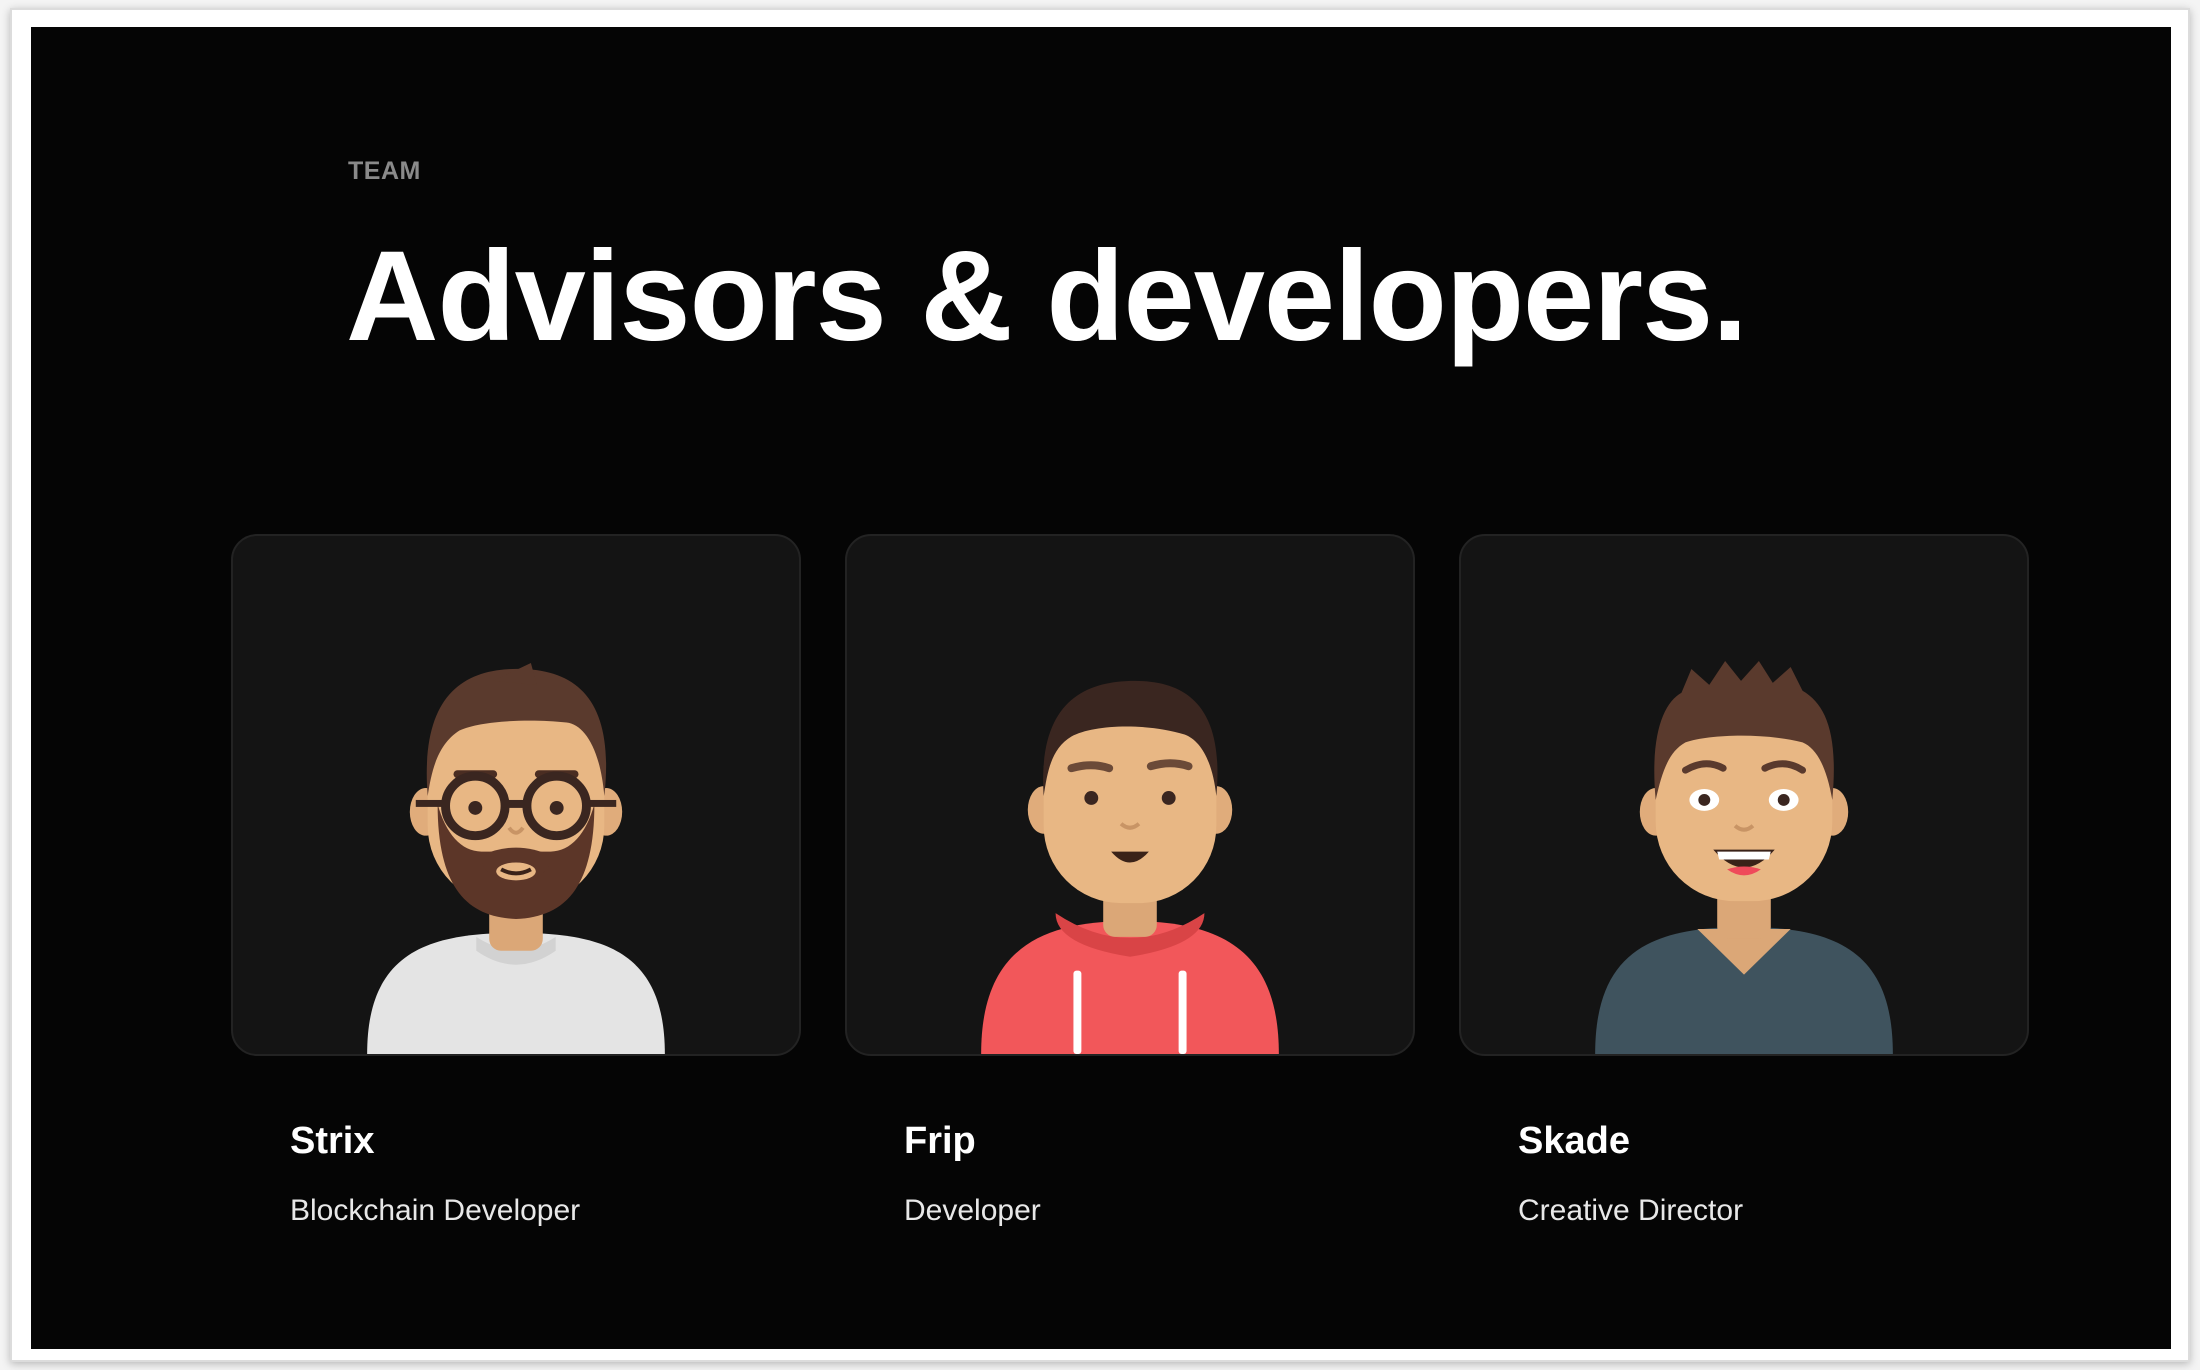 This screenshot has width=2200, height=1370. I want to click on member-name: Skade, so click(1574, 1141).